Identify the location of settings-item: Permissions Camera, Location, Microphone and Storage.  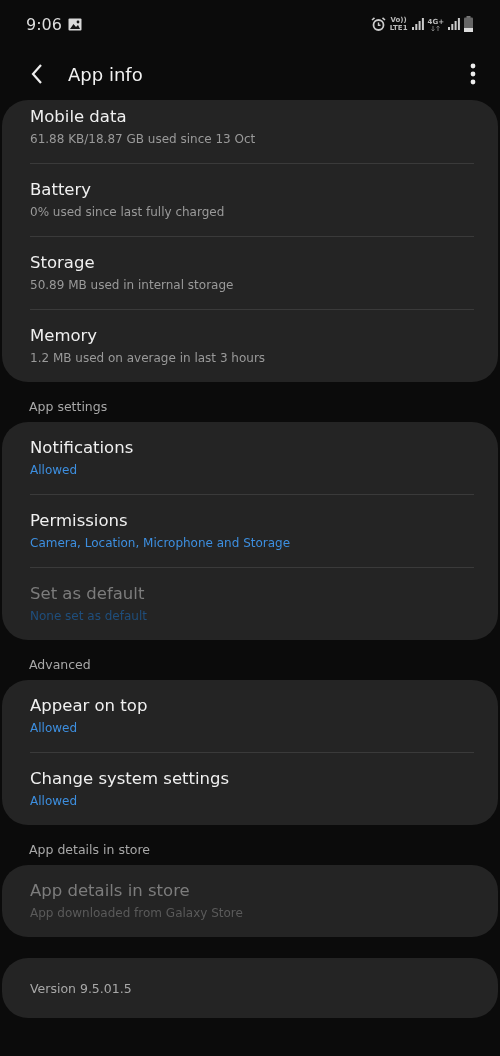
(252, 531).